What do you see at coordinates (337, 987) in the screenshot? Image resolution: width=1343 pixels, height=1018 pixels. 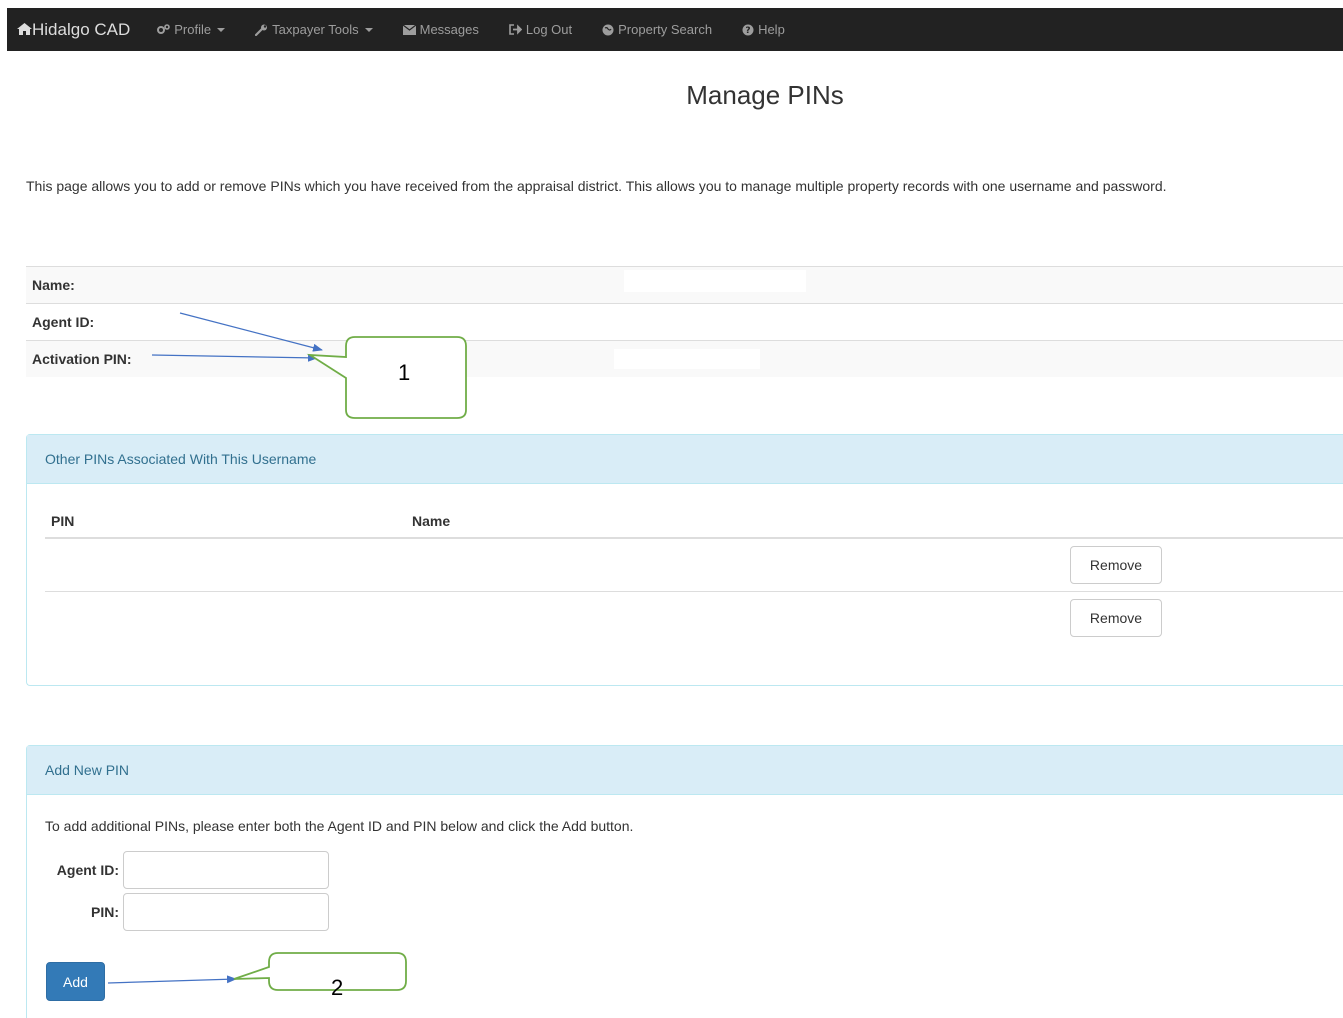 I see `callout-label-2: 2` at bounding box center [337, 987].